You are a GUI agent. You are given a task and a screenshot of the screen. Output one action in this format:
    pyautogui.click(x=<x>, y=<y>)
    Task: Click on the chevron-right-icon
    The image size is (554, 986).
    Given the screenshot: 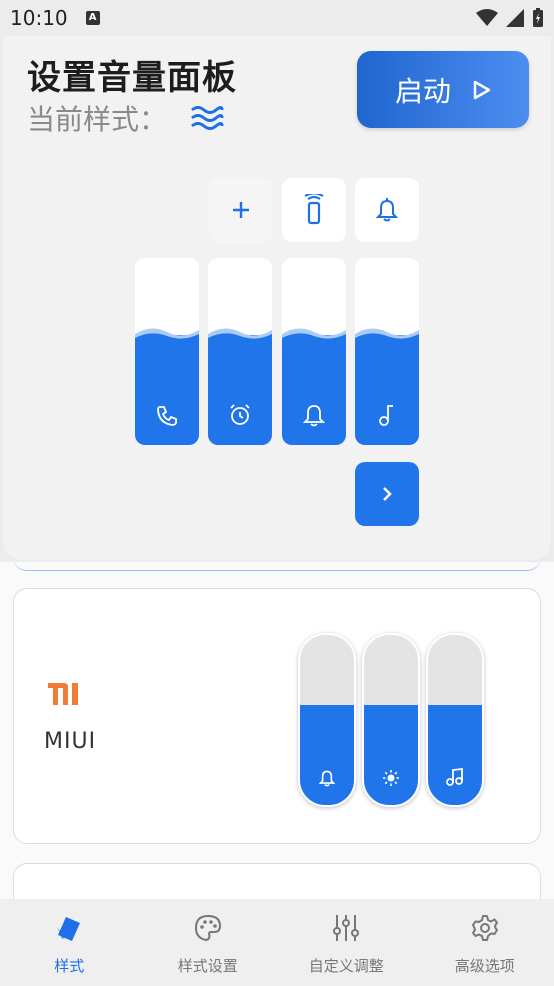 What is the action you would take?
    pyautogui.click(x=387, y=494)
    